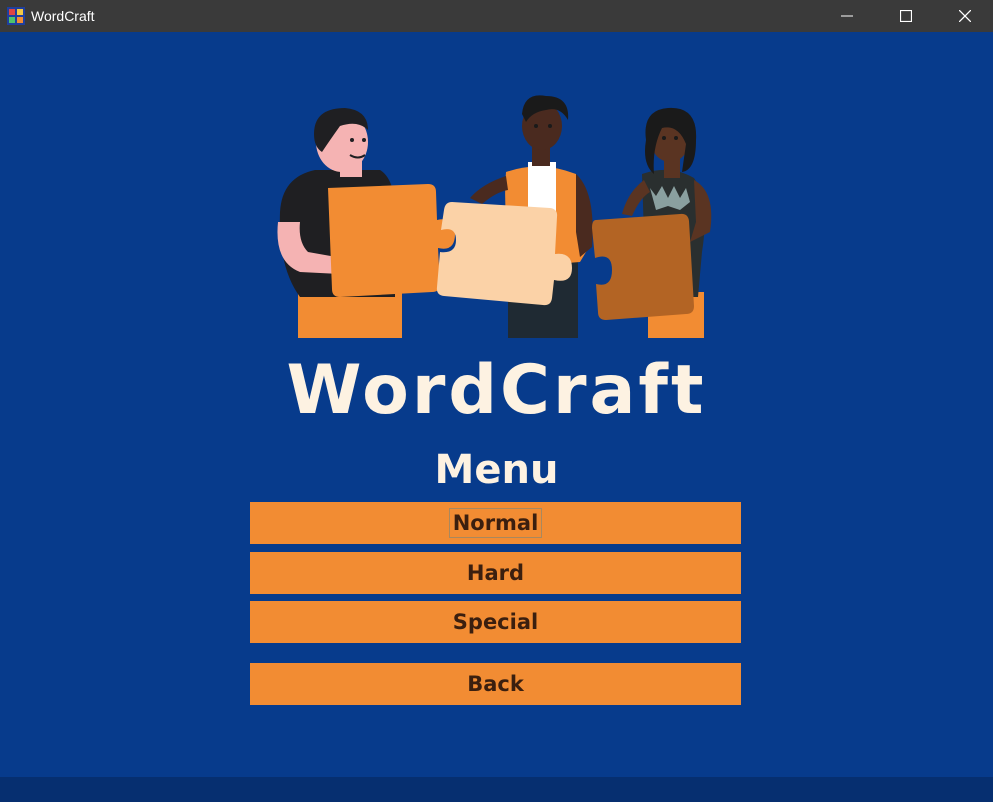 This screenshot has height=802, width=993. I want to click on maximize-button, so click(906, 16).